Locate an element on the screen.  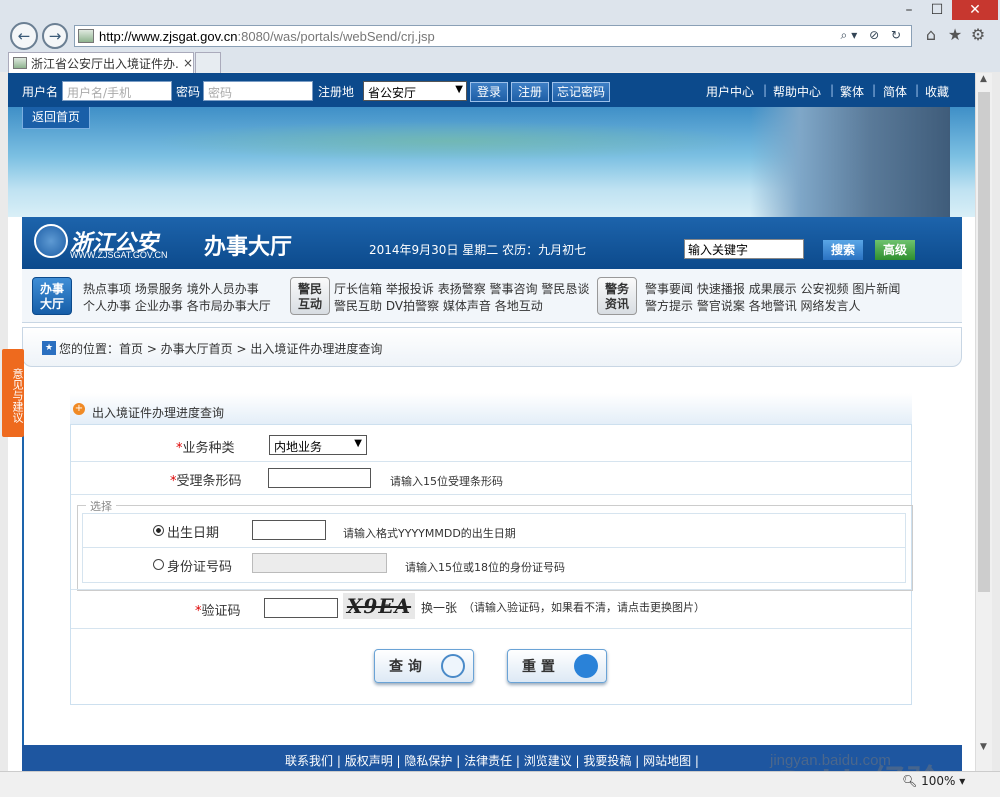
address-controls: ⌕▾ ⊘ ↻ is located at coordinates (873, 35).